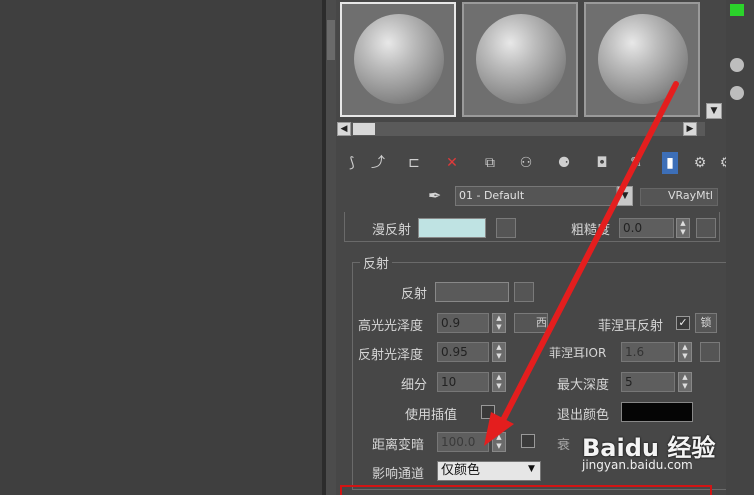 The height and width of the screenshot is (495, 754). I want to click on dim-distance-label: 距离变暗, so click(398, 445).